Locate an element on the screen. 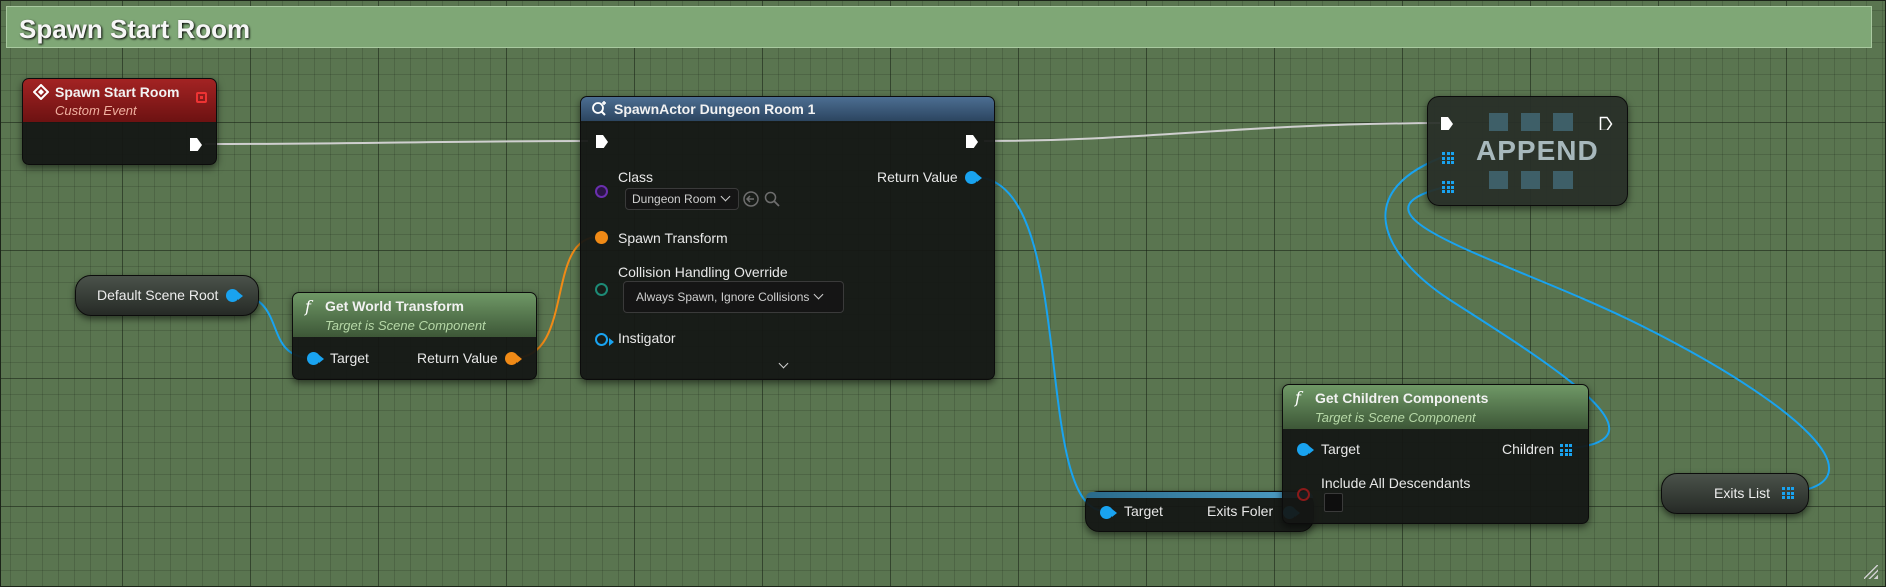  class-label: Class is located at coordinates (636, 177).